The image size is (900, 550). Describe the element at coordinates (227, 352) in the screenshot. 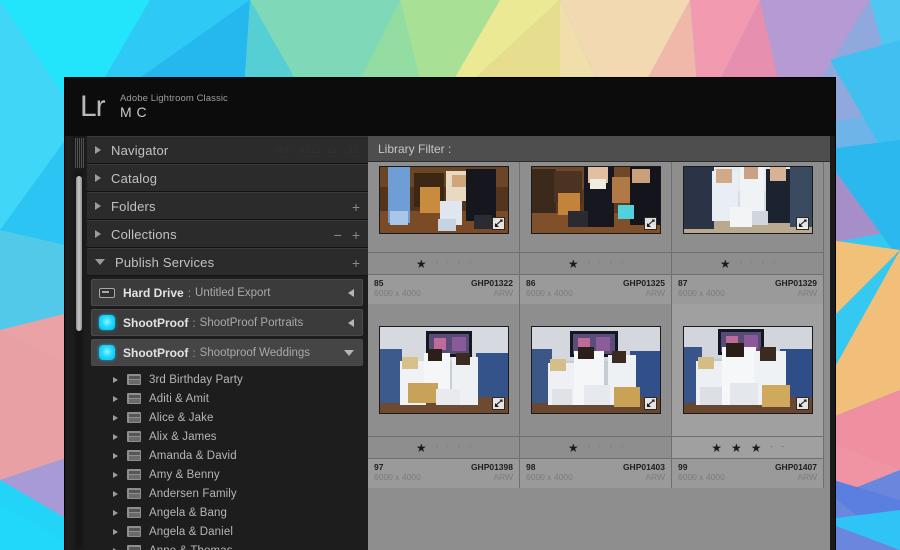

I see `publish-service-shootproof-weddings: ShootProof : Shootproof Weddings` at that location.